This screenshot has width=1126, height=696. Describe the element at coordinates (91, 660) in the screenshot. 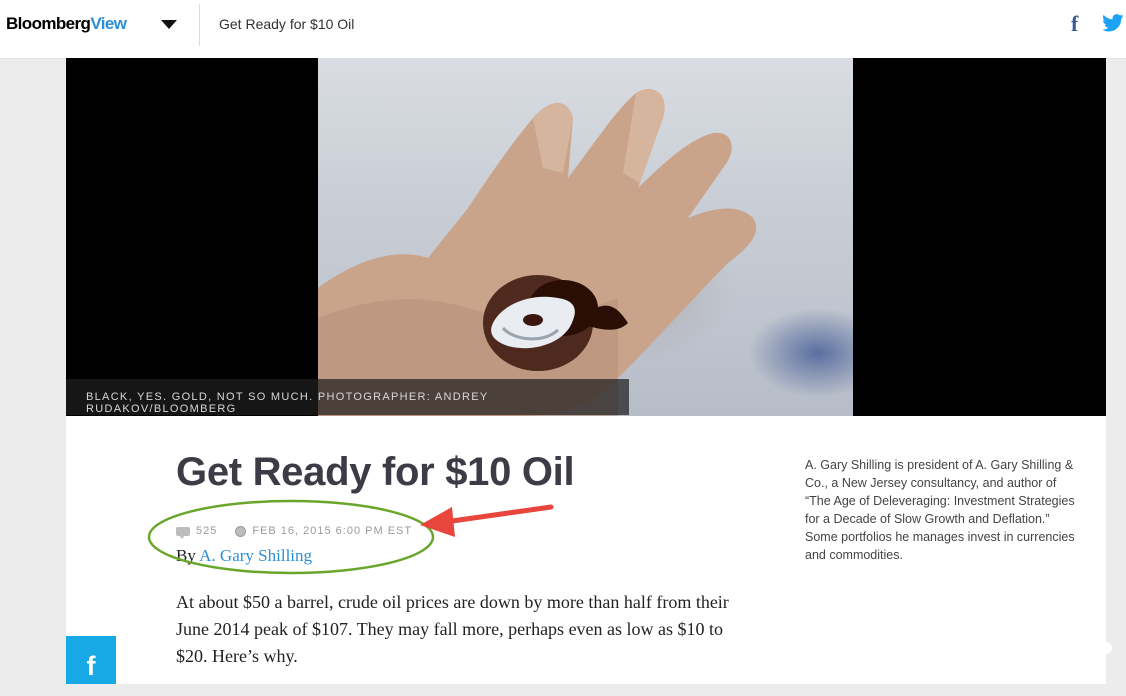

I see `floating-facebook-share-button: f` at that location.